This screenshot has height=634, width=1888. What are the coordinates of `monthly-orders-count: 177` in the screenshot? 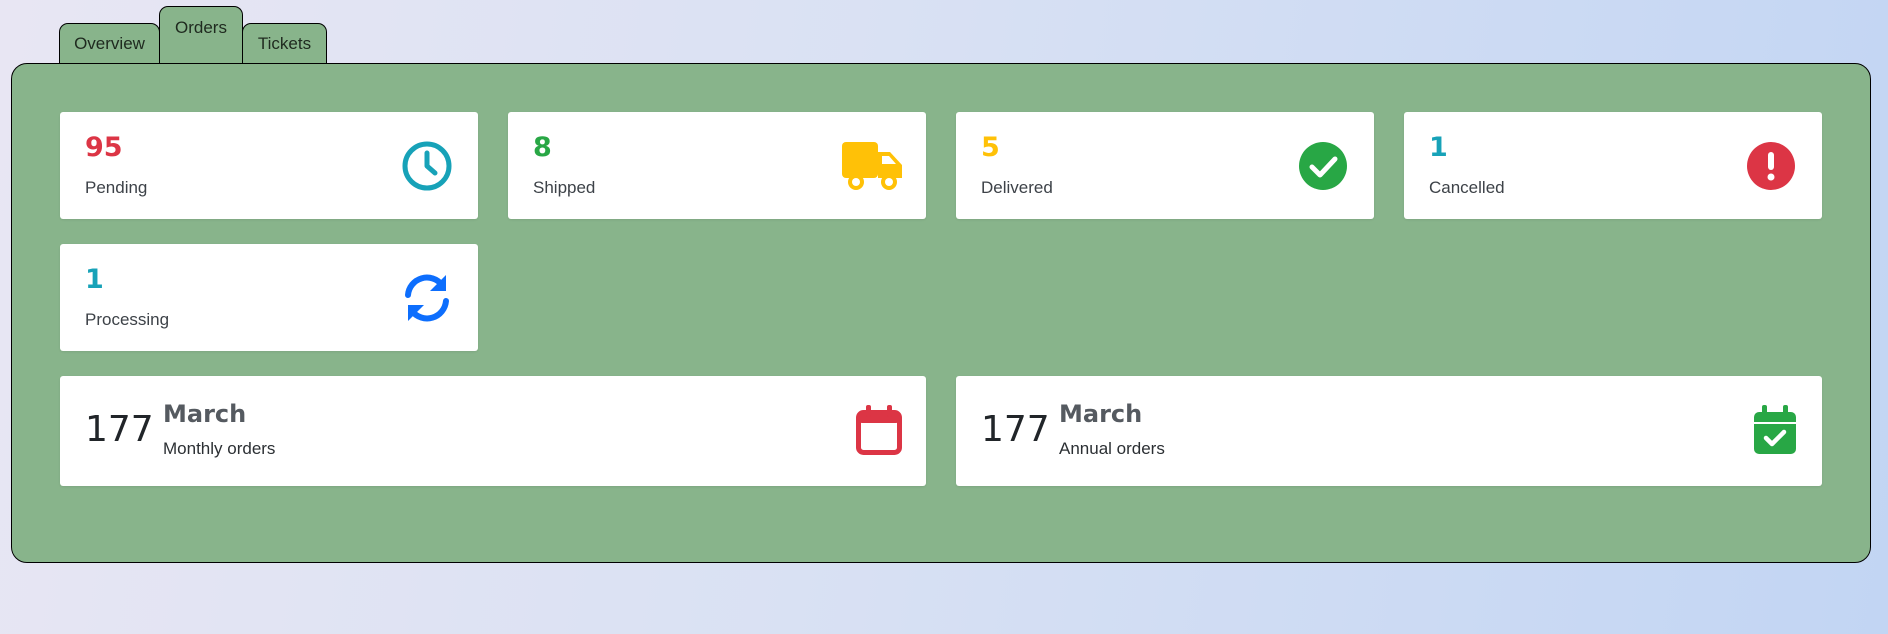 It's located at (119, 429).